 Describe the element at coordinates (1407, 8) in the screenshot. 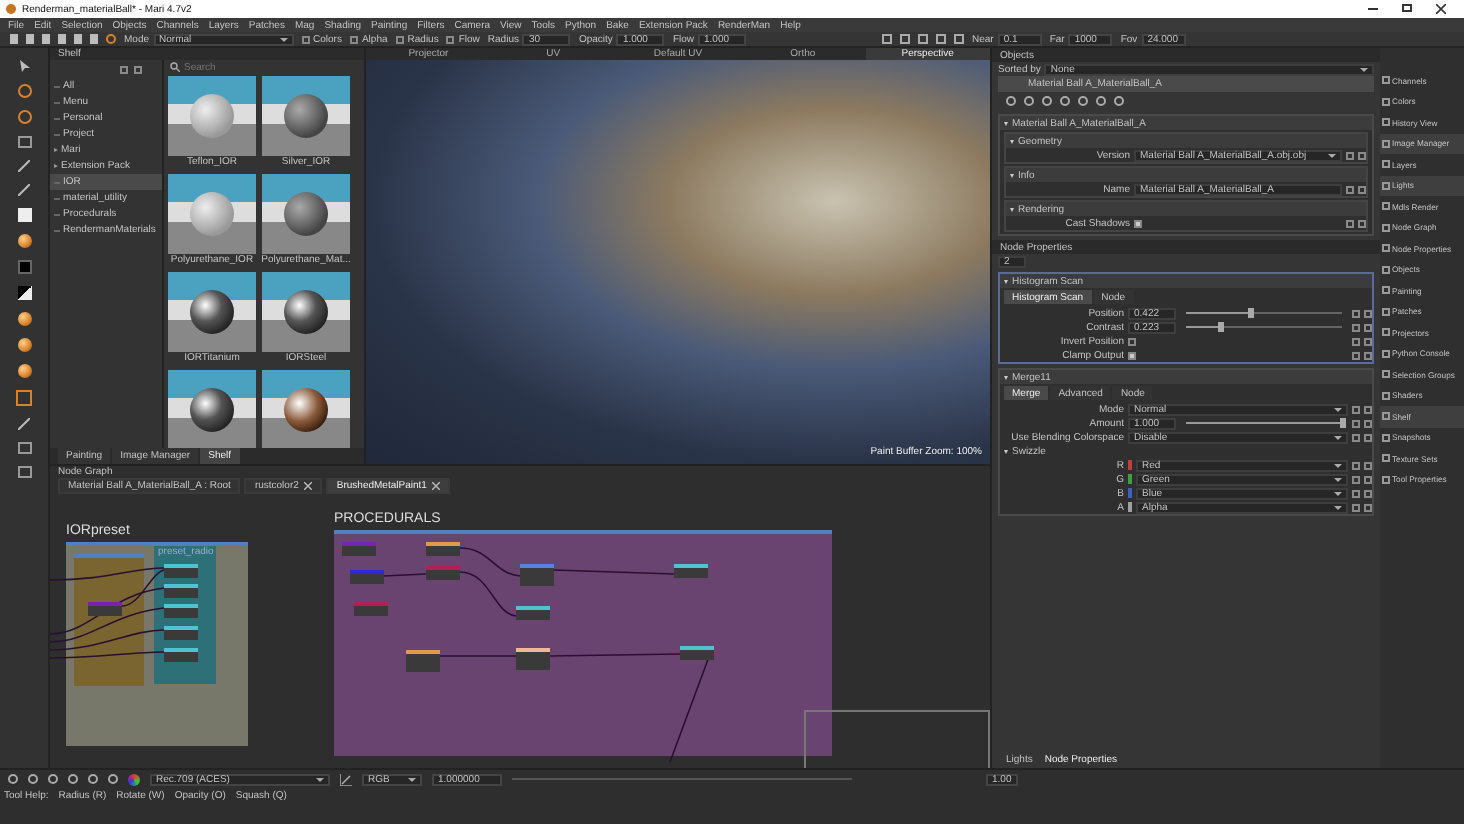

I see `maximize-icon` at that location.